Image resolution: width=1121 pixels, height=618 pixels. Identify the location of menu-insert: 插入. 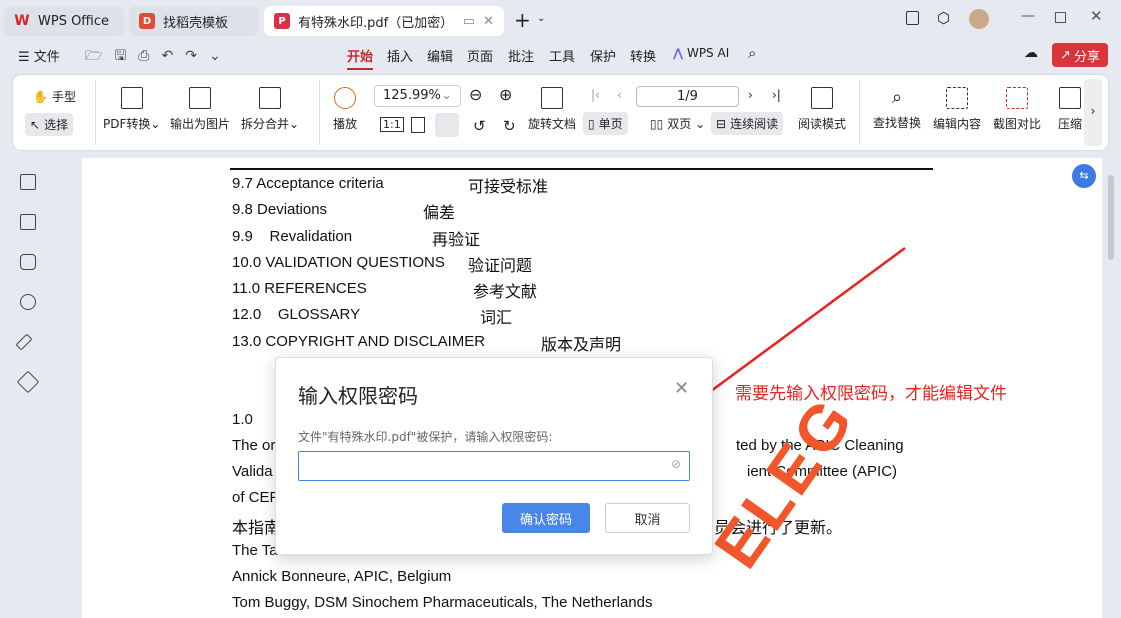
(400, 55).